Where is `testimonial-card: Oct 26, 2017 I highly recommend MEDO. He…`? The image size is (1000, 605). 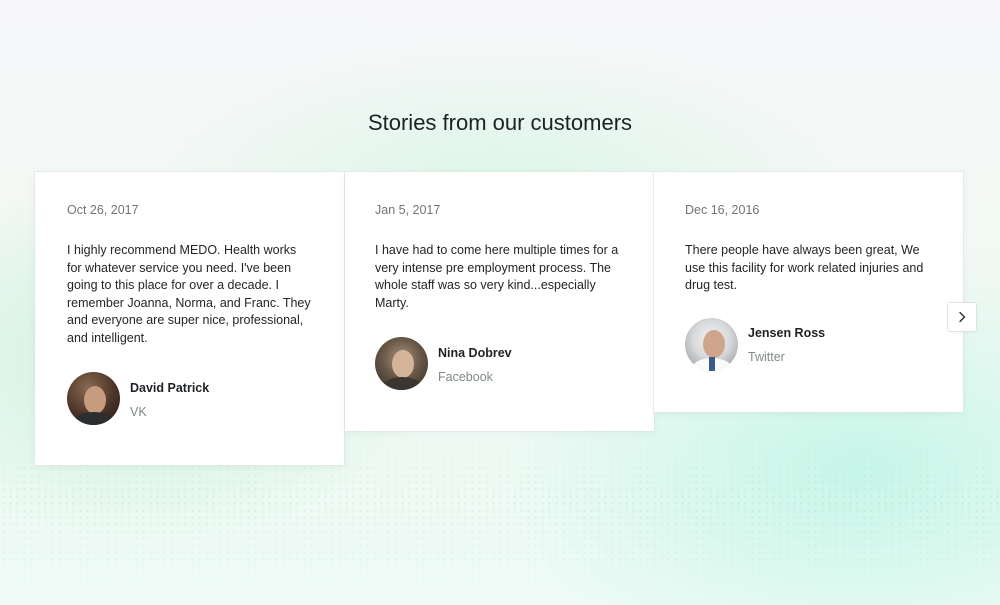 testimonial-card: Oct 26, 2017 I highly recommend MEDO. He… is located at coordinates (189, 318).